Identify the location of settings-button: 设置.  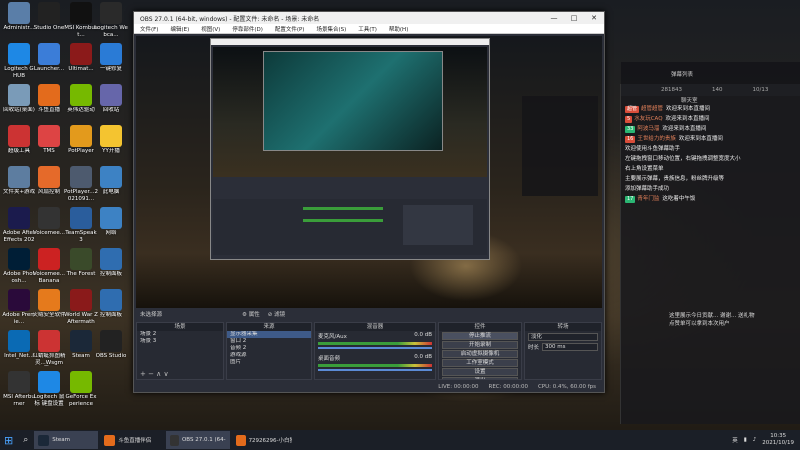
(480, 372).